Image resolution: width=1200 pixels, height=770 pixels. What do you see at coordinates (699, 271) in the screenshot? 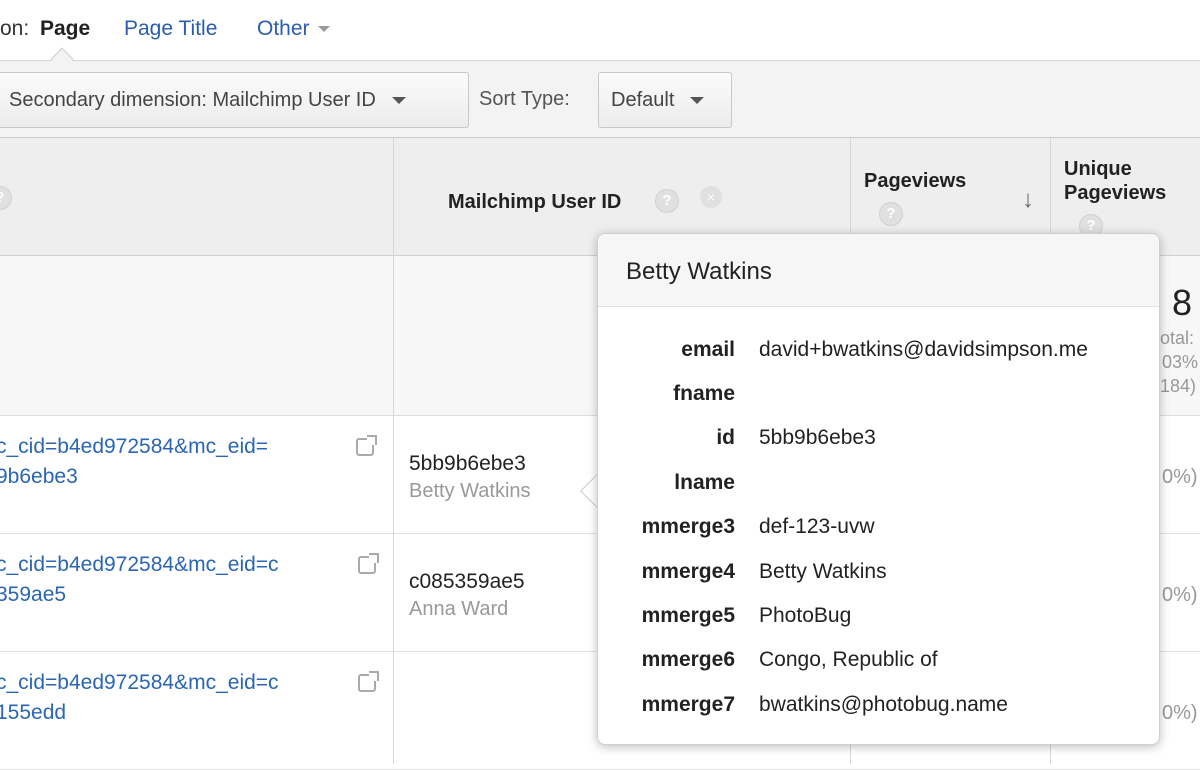
I see `popup-title: Betty Watkins` at bounding box center [699, 271].